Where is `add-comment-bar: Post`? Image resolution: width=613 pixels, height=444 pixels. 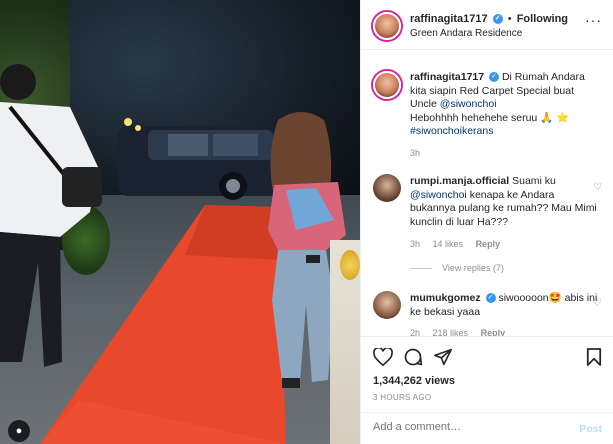
add-comment-bar: Post is located at coordinates (487, 428).